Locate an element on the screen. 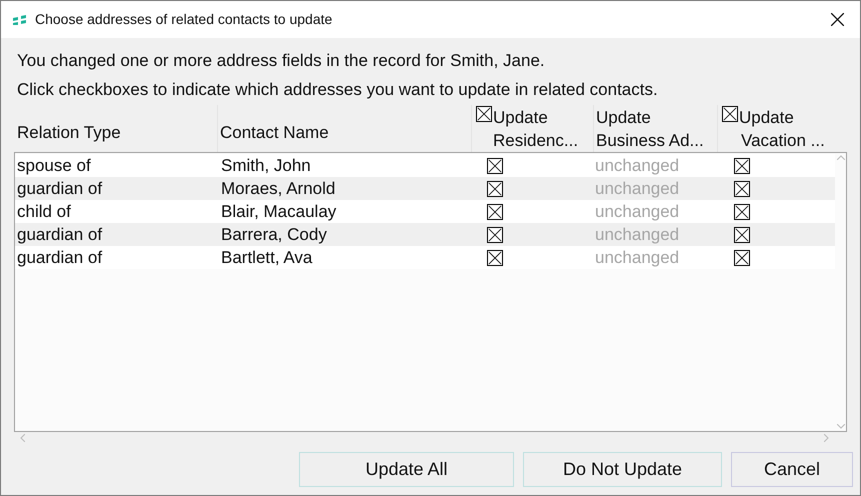  table-cell-text: Blair, Macaulay is located at coordinates (279, 212).